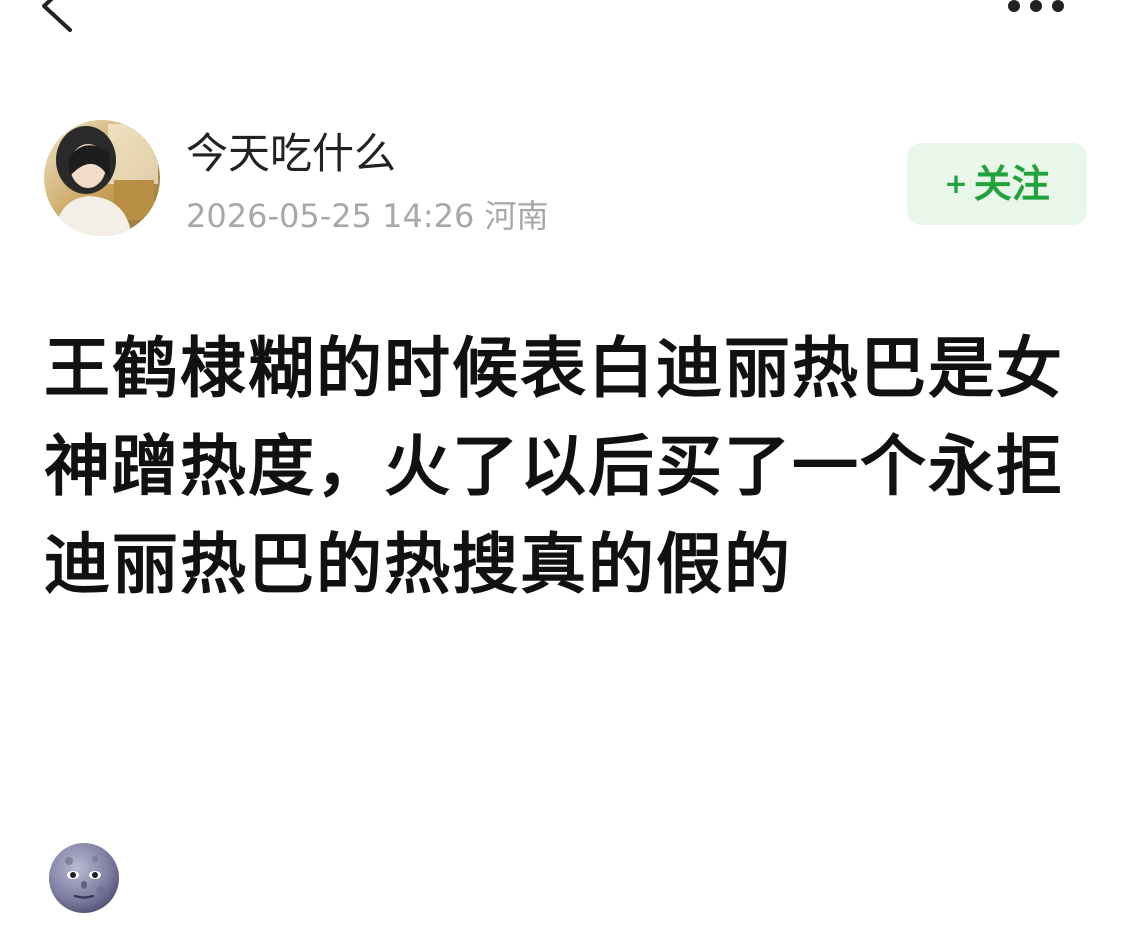  What do you see at coordinates (291, 154) in the screenshot?
I see `author-name: 今天吃什么` at bounding box center [291, 154].